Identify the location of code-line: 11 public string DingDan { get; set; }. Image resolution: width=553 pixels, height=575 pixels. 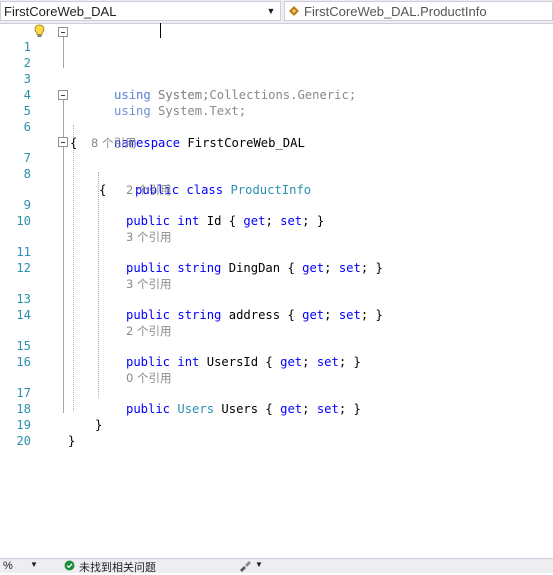
(276, 251).